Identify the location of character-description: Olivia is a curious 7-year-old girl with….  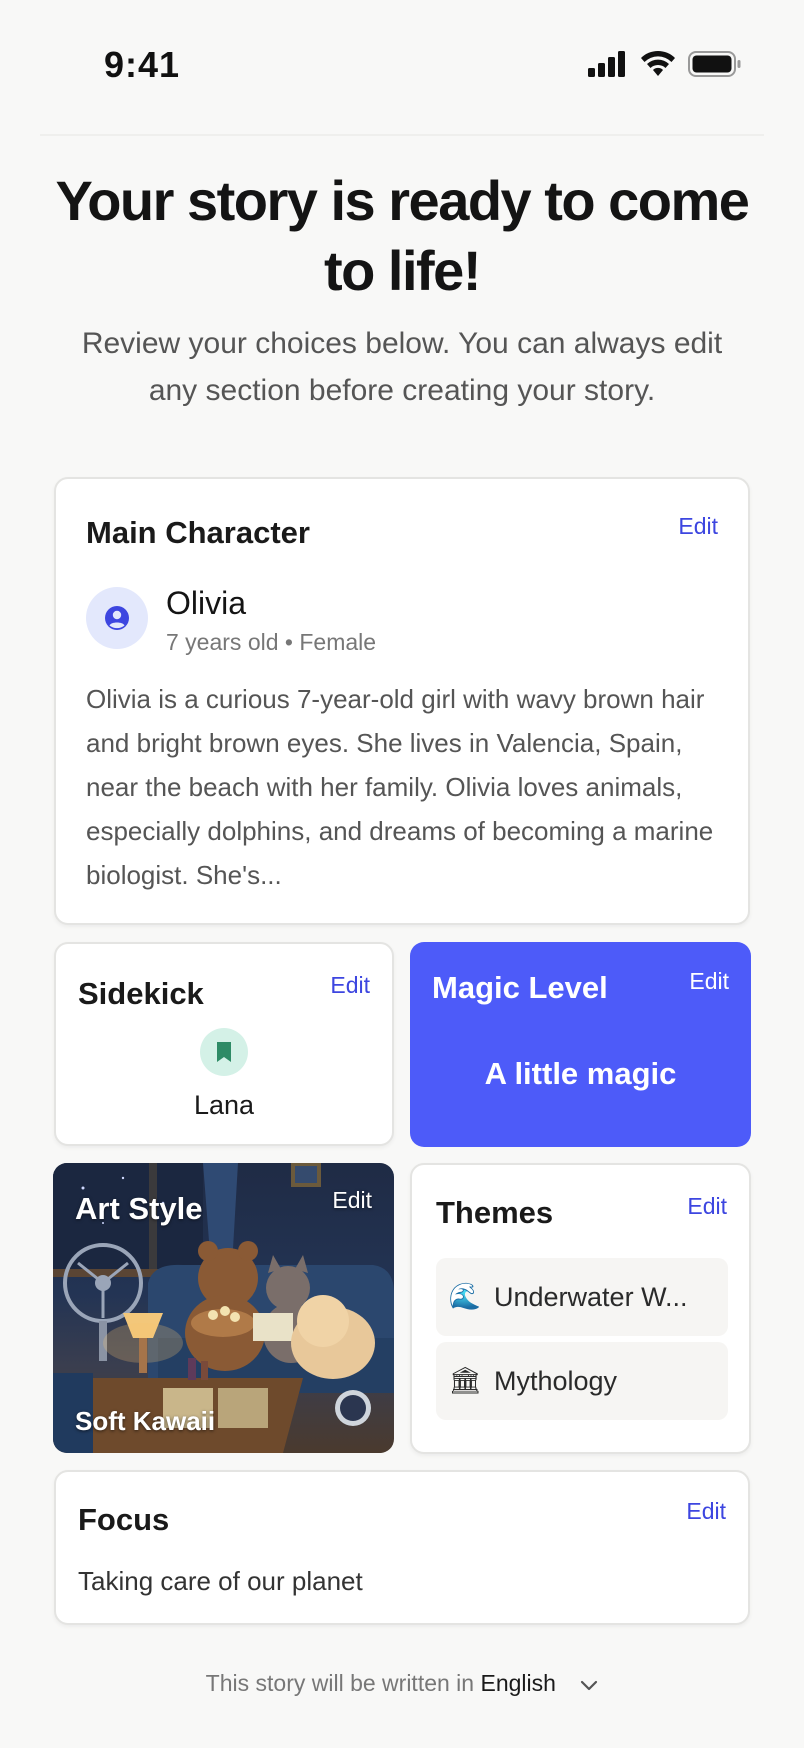
(400, 787).